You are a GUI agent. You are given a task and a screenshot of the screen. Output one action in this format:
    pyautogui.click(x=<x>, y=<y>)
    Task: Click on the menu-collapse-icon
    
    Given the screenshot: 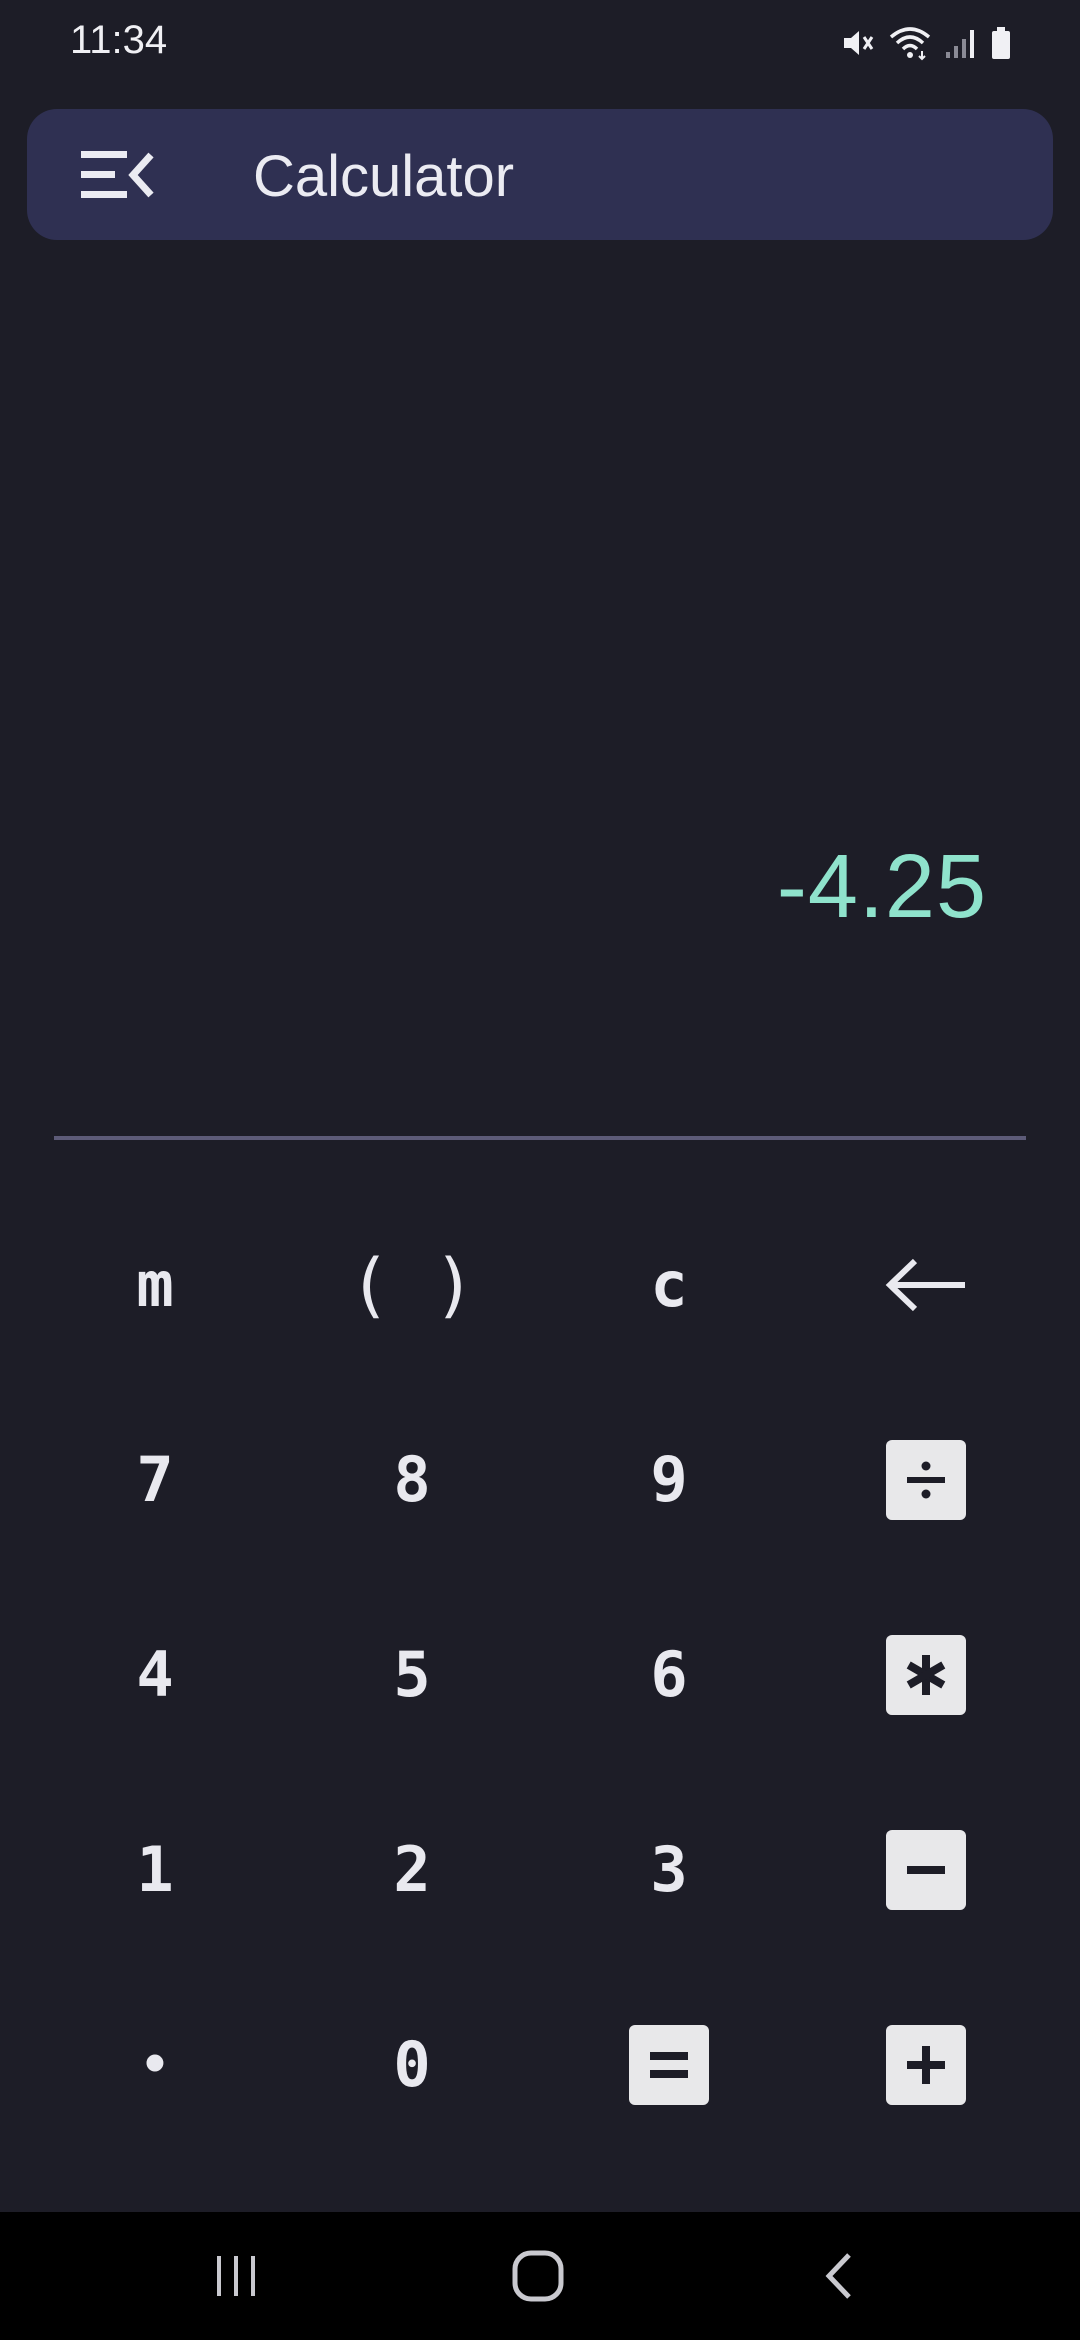 What is the action you would take?
    pyautogui.click(x=131, y=175)
    